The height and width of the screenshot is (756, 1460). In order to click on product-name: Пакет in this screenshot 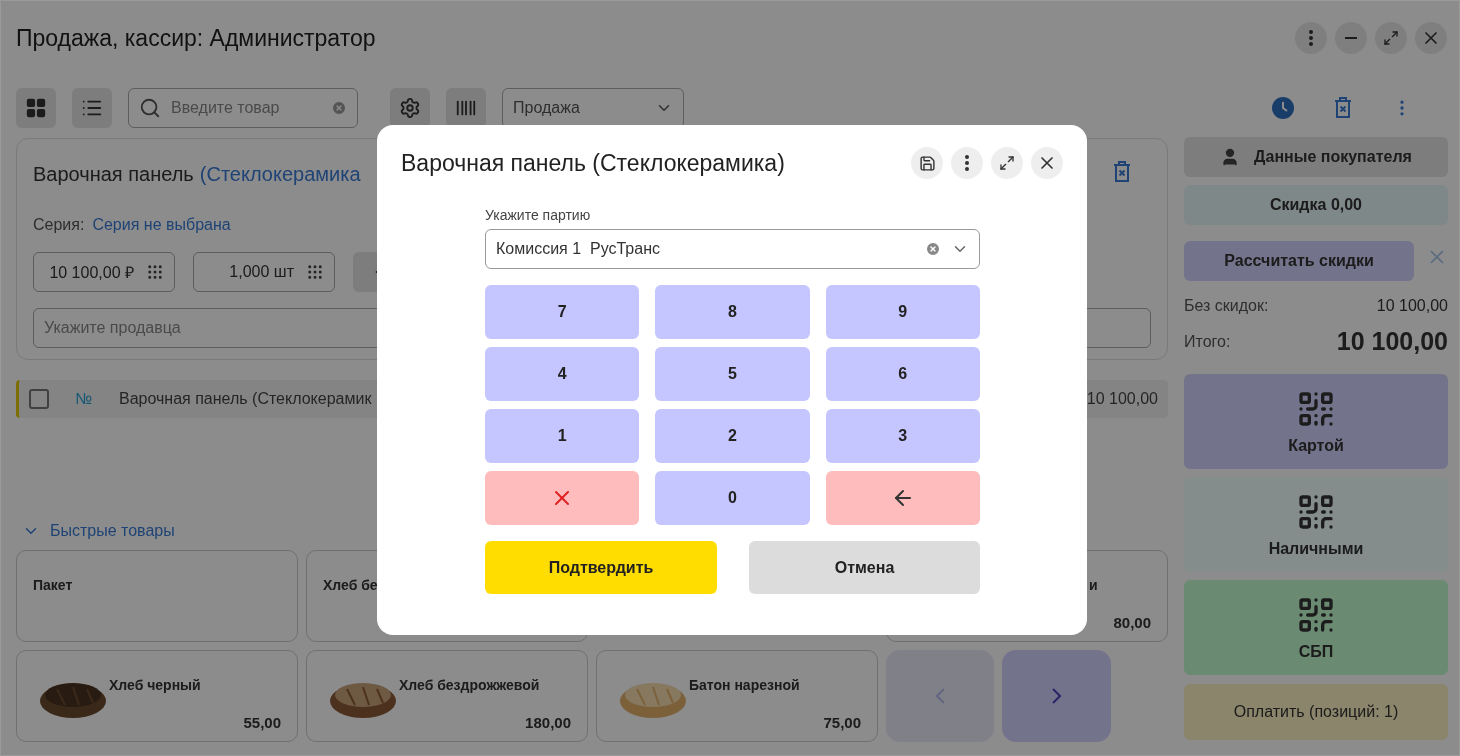, I will do `click(53, 585)`.